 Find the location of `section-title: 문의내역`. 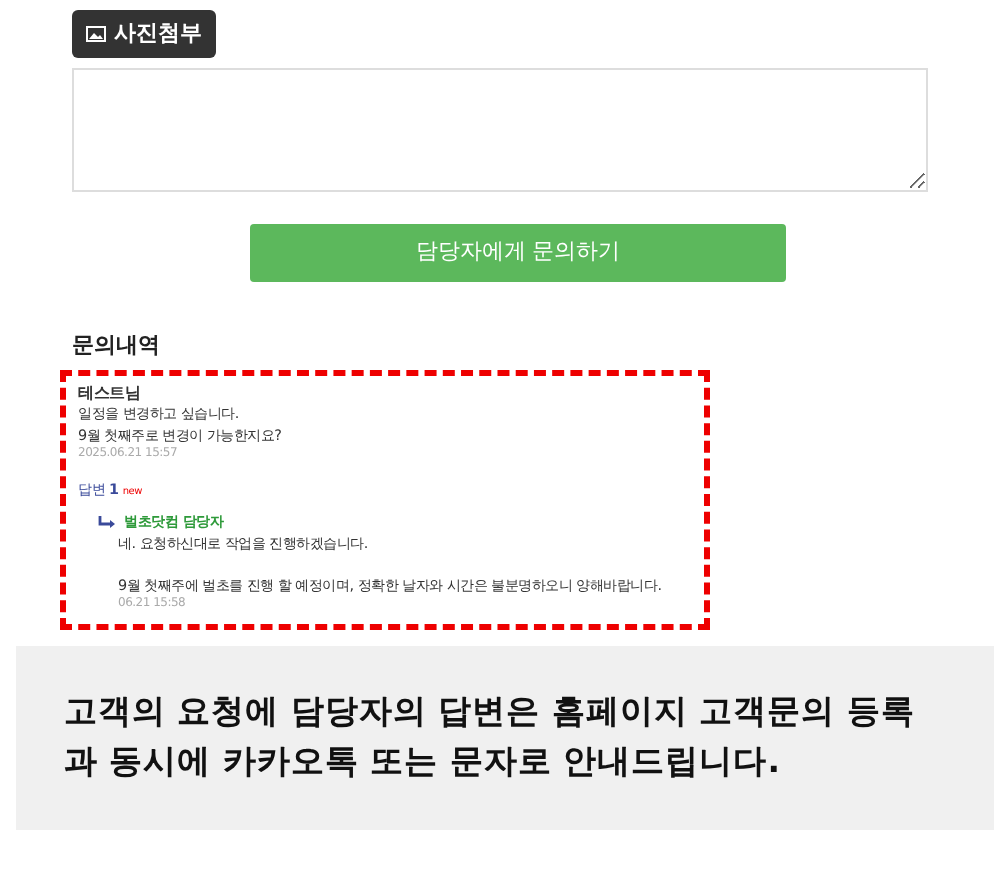

section-title: 문의내역 is located at coordinates (117, 346).